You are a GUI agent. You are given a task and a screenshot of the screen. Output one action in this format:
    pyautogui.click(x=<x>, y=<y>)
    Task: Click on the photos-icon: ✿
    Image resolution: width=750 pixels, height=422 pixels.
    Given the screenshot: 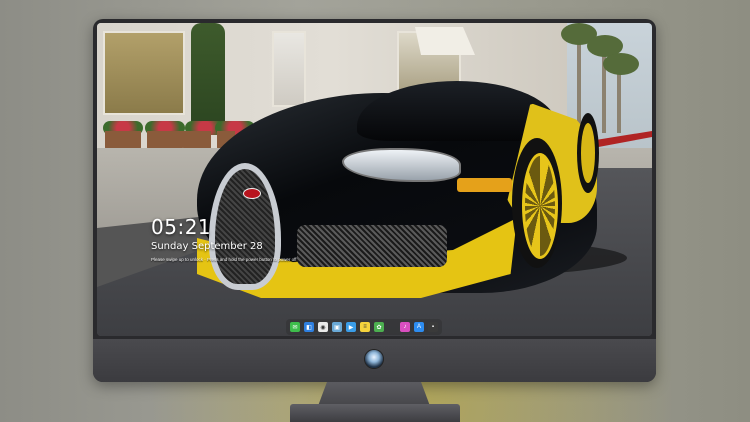 What is the action you would take?
    pyautogui.click(x=379, y=327)
    